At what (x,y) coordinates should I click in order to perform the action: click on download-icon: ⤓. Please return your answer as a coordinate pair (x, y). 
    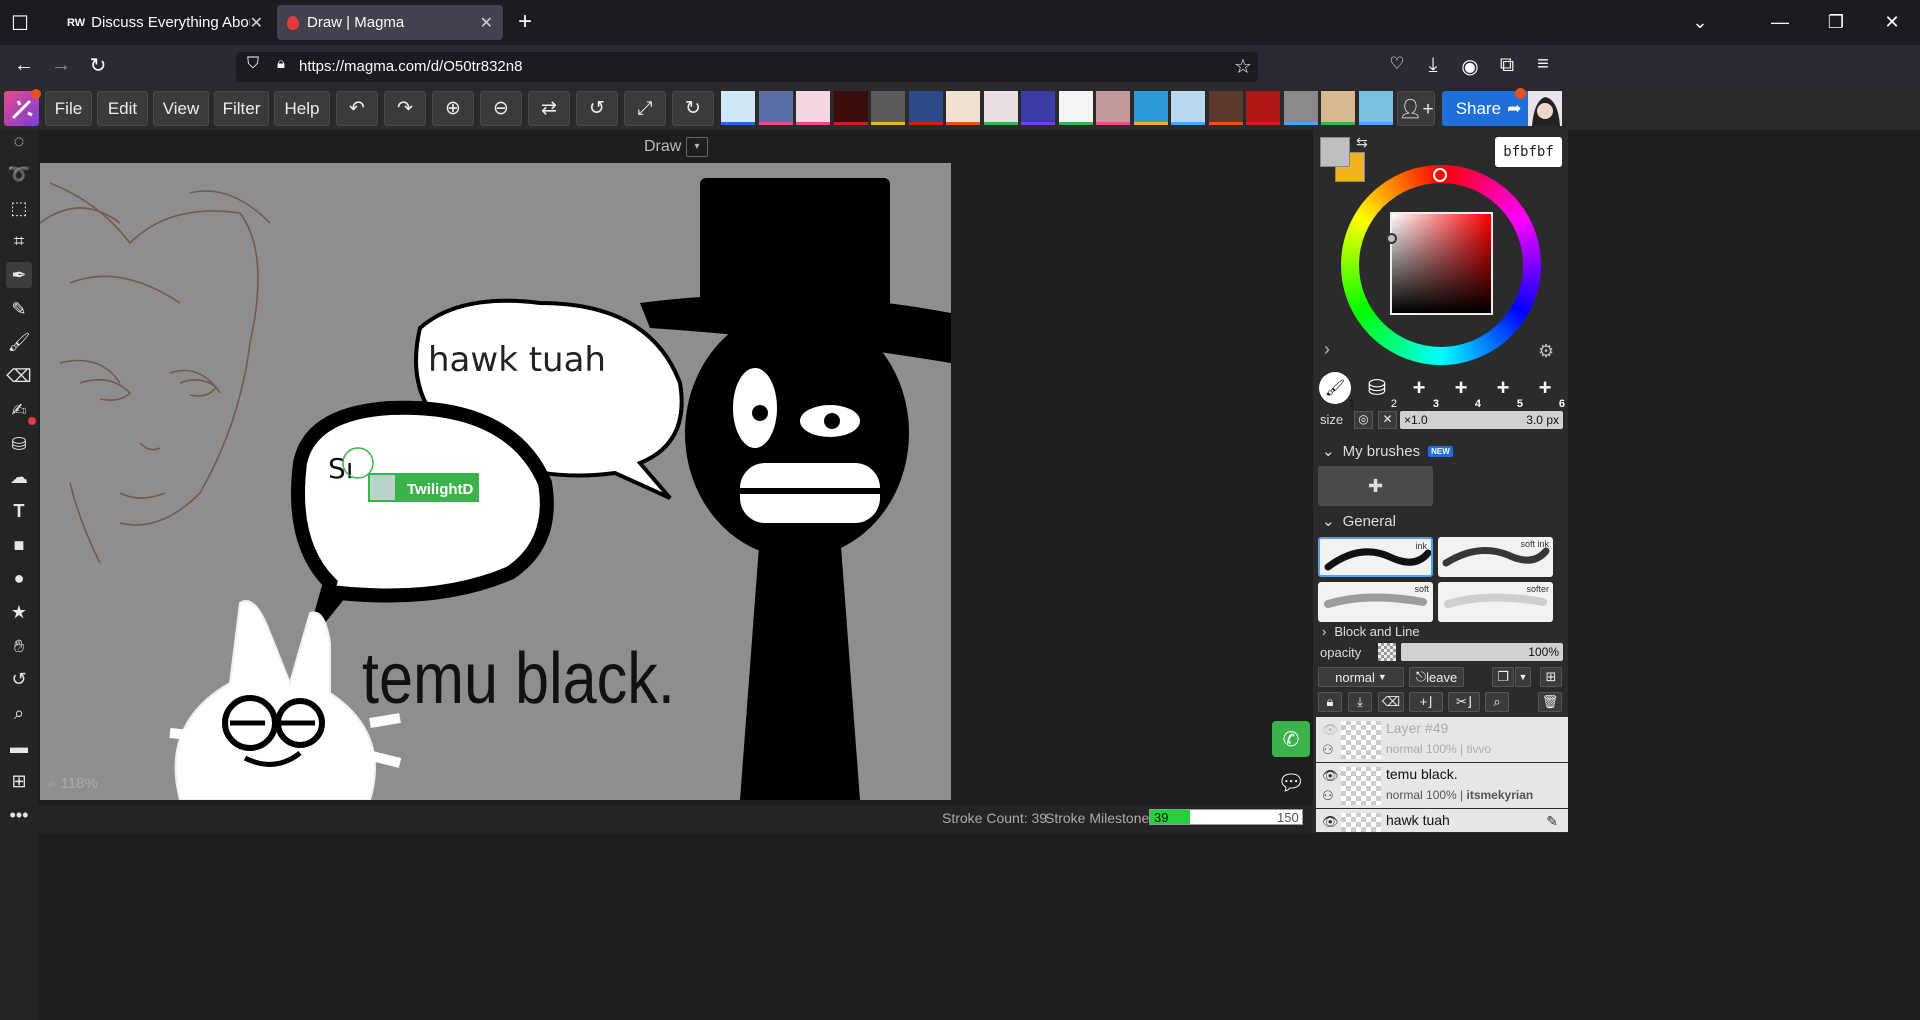
    Looking at the image, I should click on (1433, 65).